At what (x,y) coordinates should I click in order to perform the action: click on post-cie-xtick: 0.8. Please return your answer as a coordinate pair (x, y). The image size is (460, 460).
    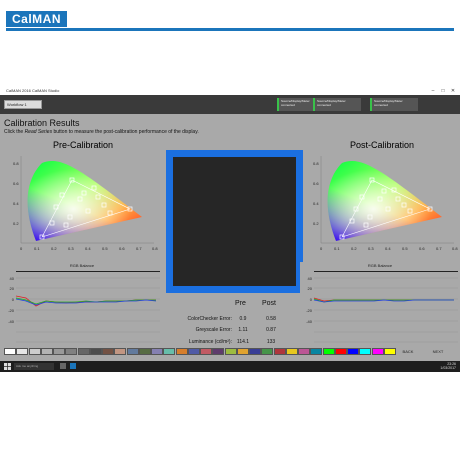
    Looking at the image, I should click on (455, 248).